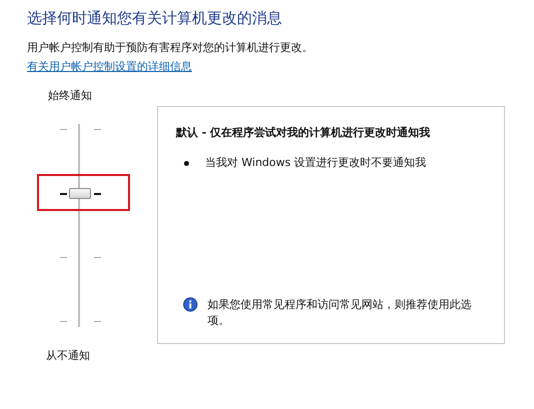 The image size is (534, 409). What do you see at coordinates (186, 163) in the screenshot?
I see `bullet-icon` at bounding box center [186, 163].